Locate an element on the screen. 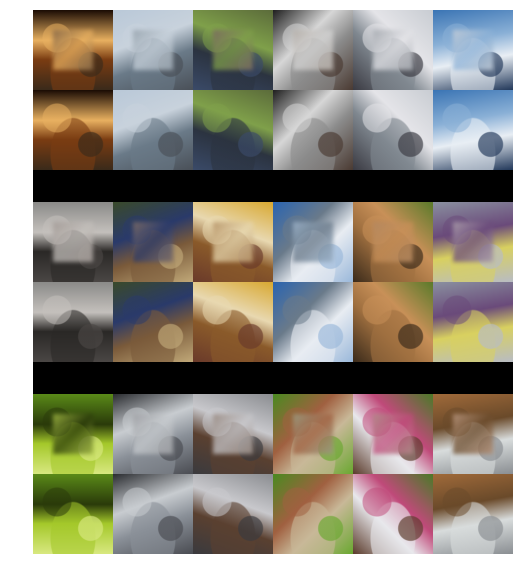 The height and width of the screenshot is (578, 524). hallway-door-icon is located at coordinates (473, 514).